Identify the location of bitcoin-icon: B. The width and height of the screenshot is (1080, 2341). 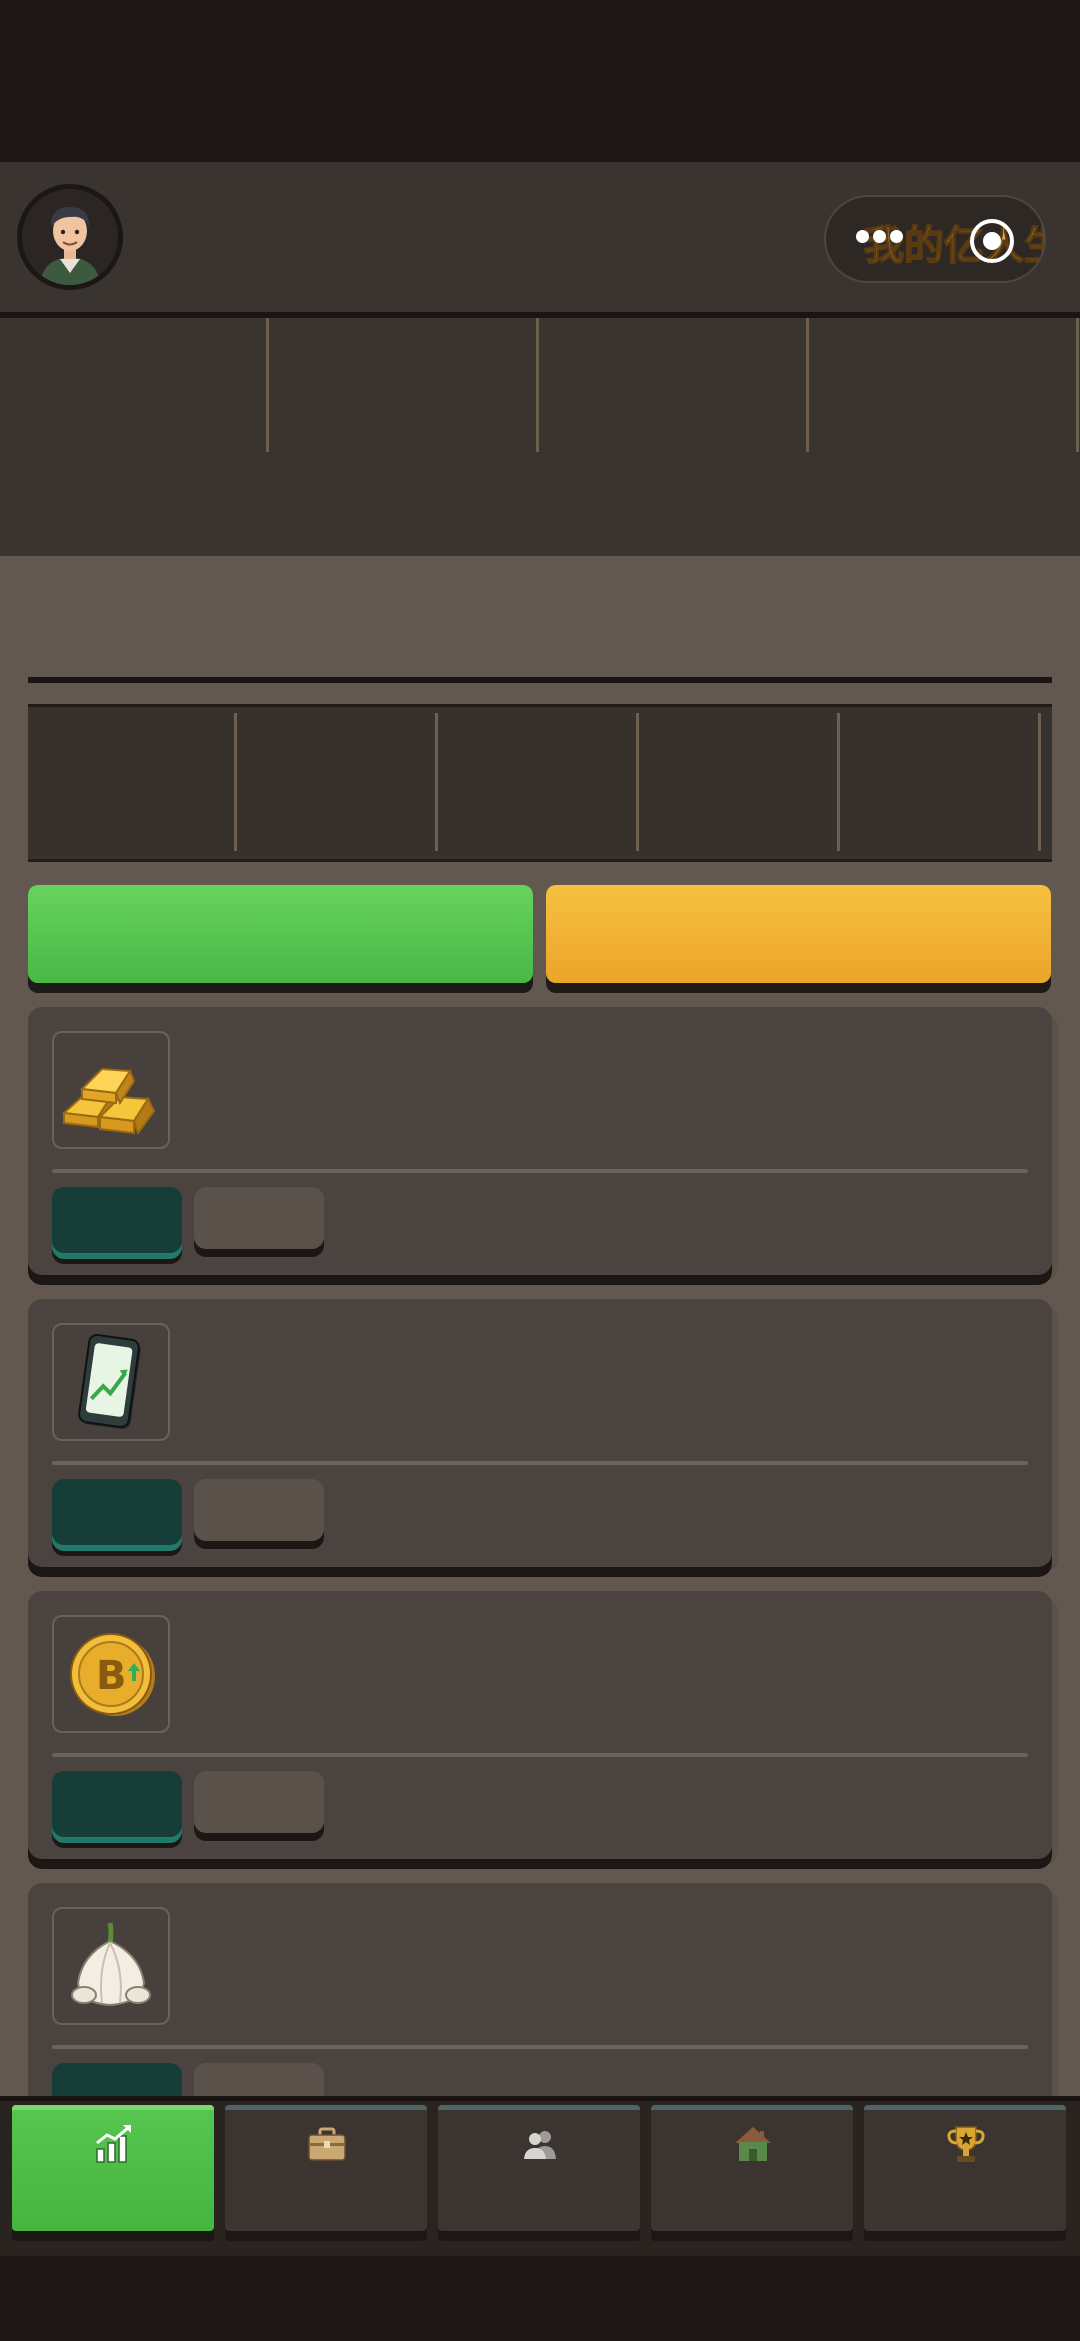
(112, 1674).